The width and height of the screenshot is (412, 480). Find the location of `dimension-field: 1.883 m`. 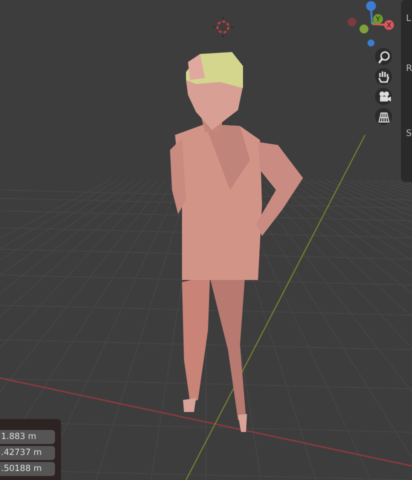

dimension-field: 1.883 m is located at coordinates (27, 437).